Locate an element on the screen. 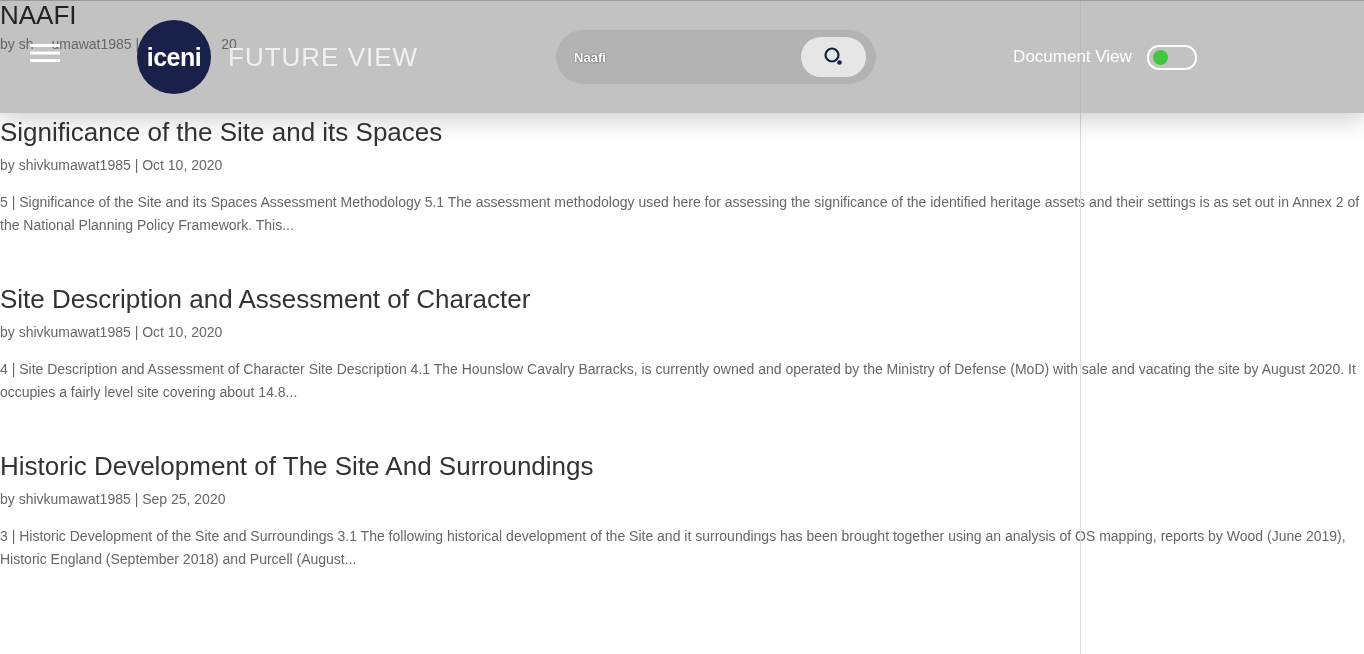  post-title: Significance of the Site and its Spaces is located at coordinates (682, 132).